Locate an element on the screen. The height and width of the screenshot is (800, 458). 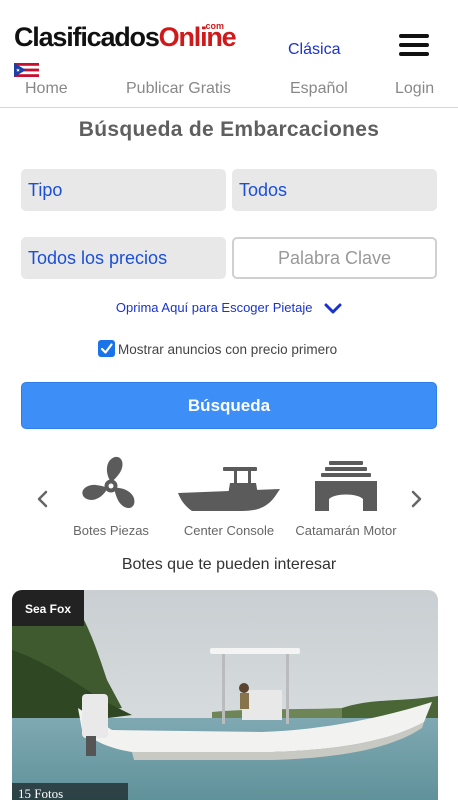
price-first-label: Mostrar anuncios con precio primero is located at coordinates (228, 350).